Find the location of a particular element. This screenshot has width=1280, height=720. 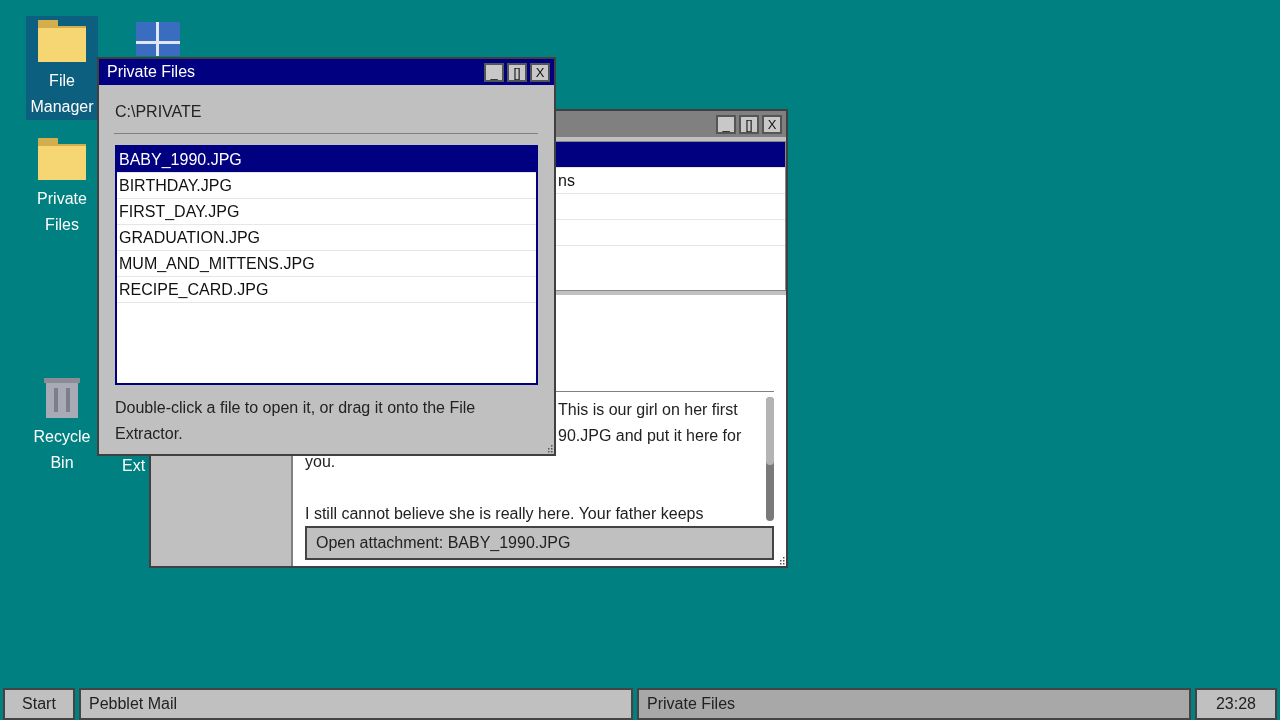

start-button: Start is located at coordinates (39, 704).